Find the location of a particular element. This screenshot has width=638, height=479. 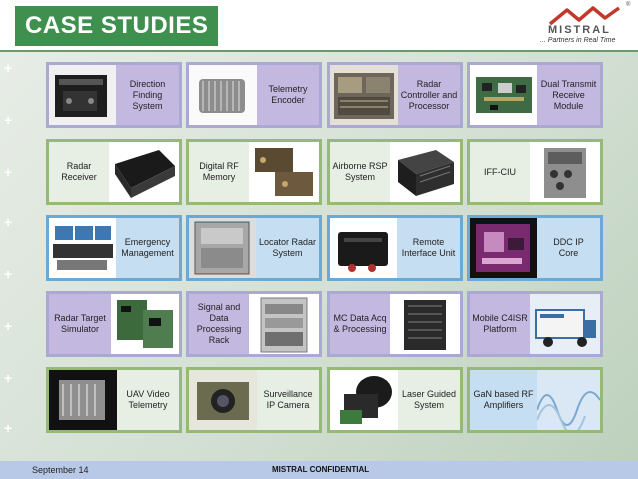

card-label-text: Radar Receiver is located at coordinates (79, 171).